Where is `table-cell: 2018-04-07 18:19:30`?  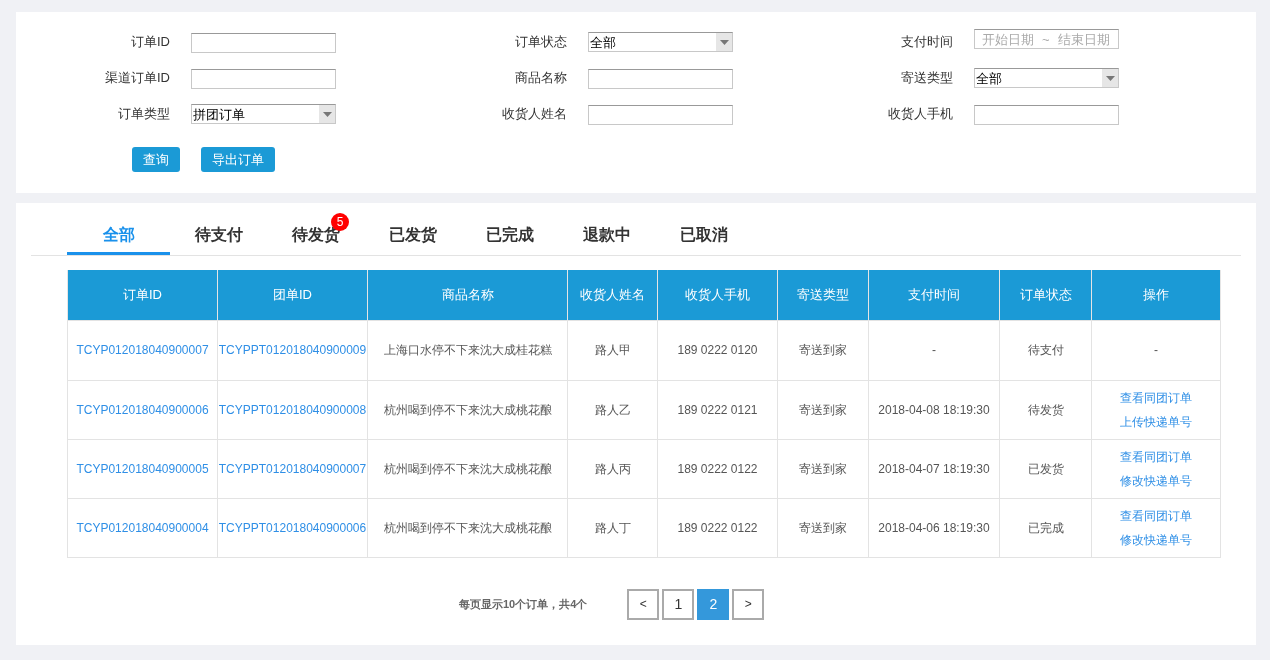 table-cell: 2018-04-07 18:19:30 is located at coordinates (934, 468).